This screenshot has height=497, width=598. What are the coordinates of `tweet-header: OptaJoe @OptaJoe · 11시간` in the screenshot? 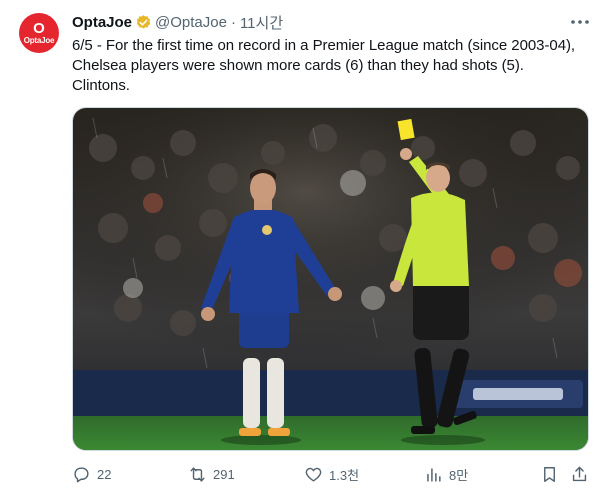 It's located at (177, 22).